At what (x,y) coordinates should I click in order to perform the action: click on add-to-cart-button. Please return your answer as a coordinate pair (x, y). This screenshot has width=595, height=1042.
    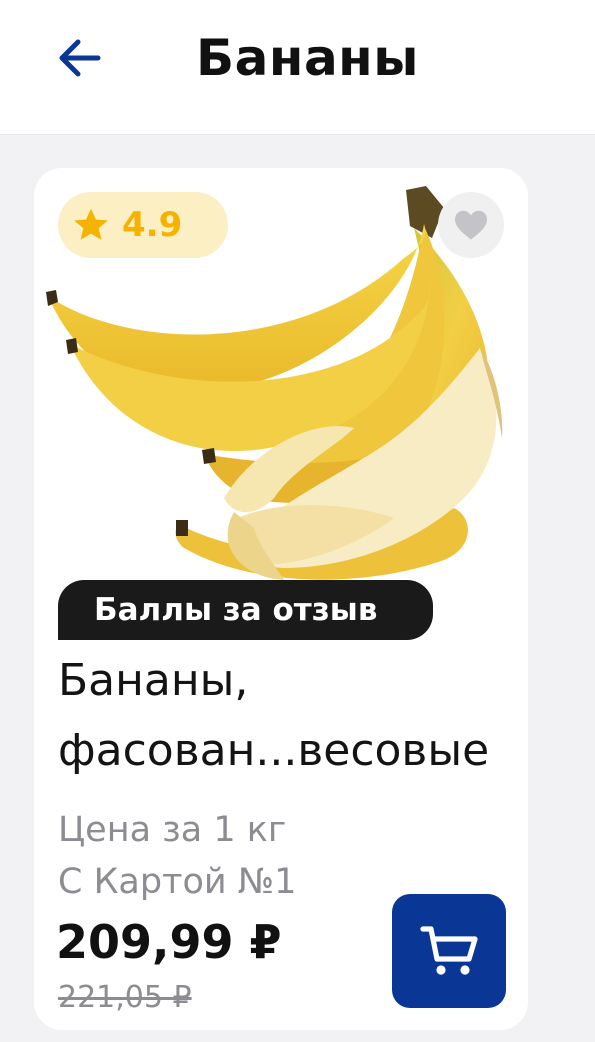
    Looking at the image, I should click on (449, 951).